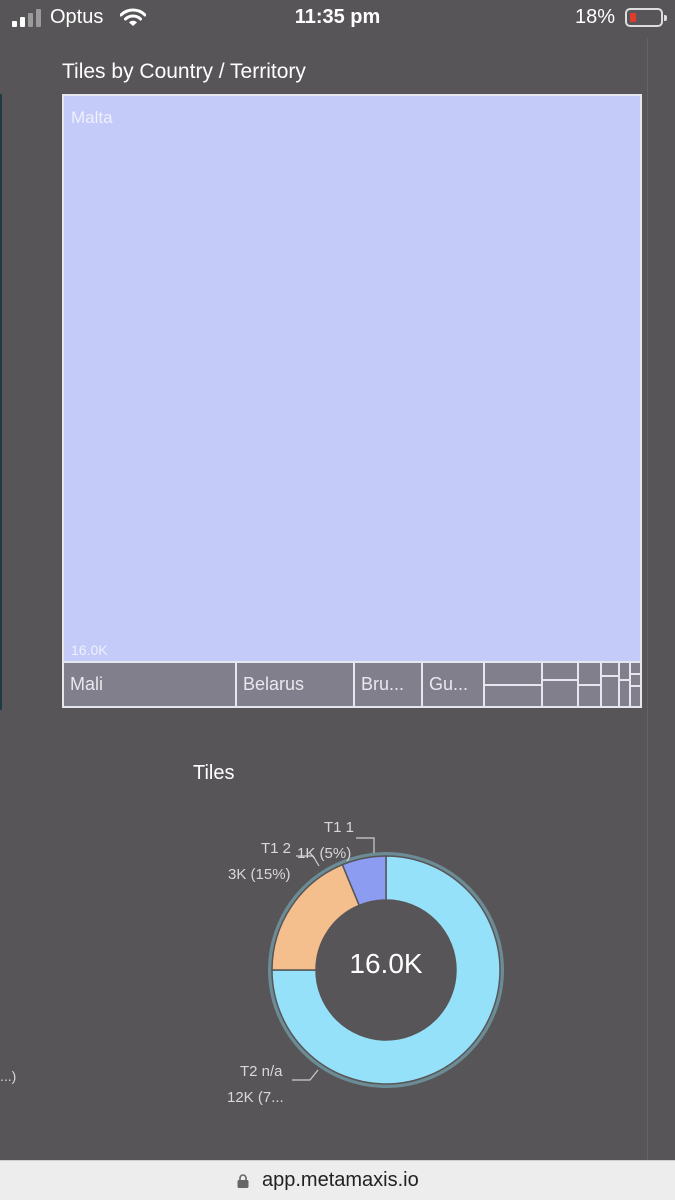 Image resolution: width=675 pixels, height=1200 pixels. Describe the element at coordinates (243, 1181) in the screenshot. I see `lock-icon` at that location.